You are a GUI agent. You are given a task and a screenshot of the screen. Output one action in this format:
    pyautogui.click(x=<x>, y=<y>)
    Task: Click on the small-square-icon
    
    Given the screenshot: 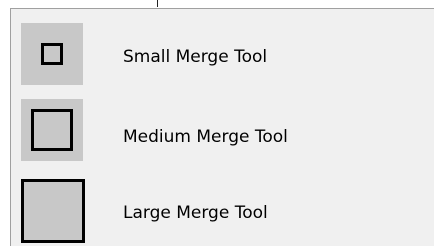 What is the action you would take?
    pyautogui.click(x=52, y=54)
    